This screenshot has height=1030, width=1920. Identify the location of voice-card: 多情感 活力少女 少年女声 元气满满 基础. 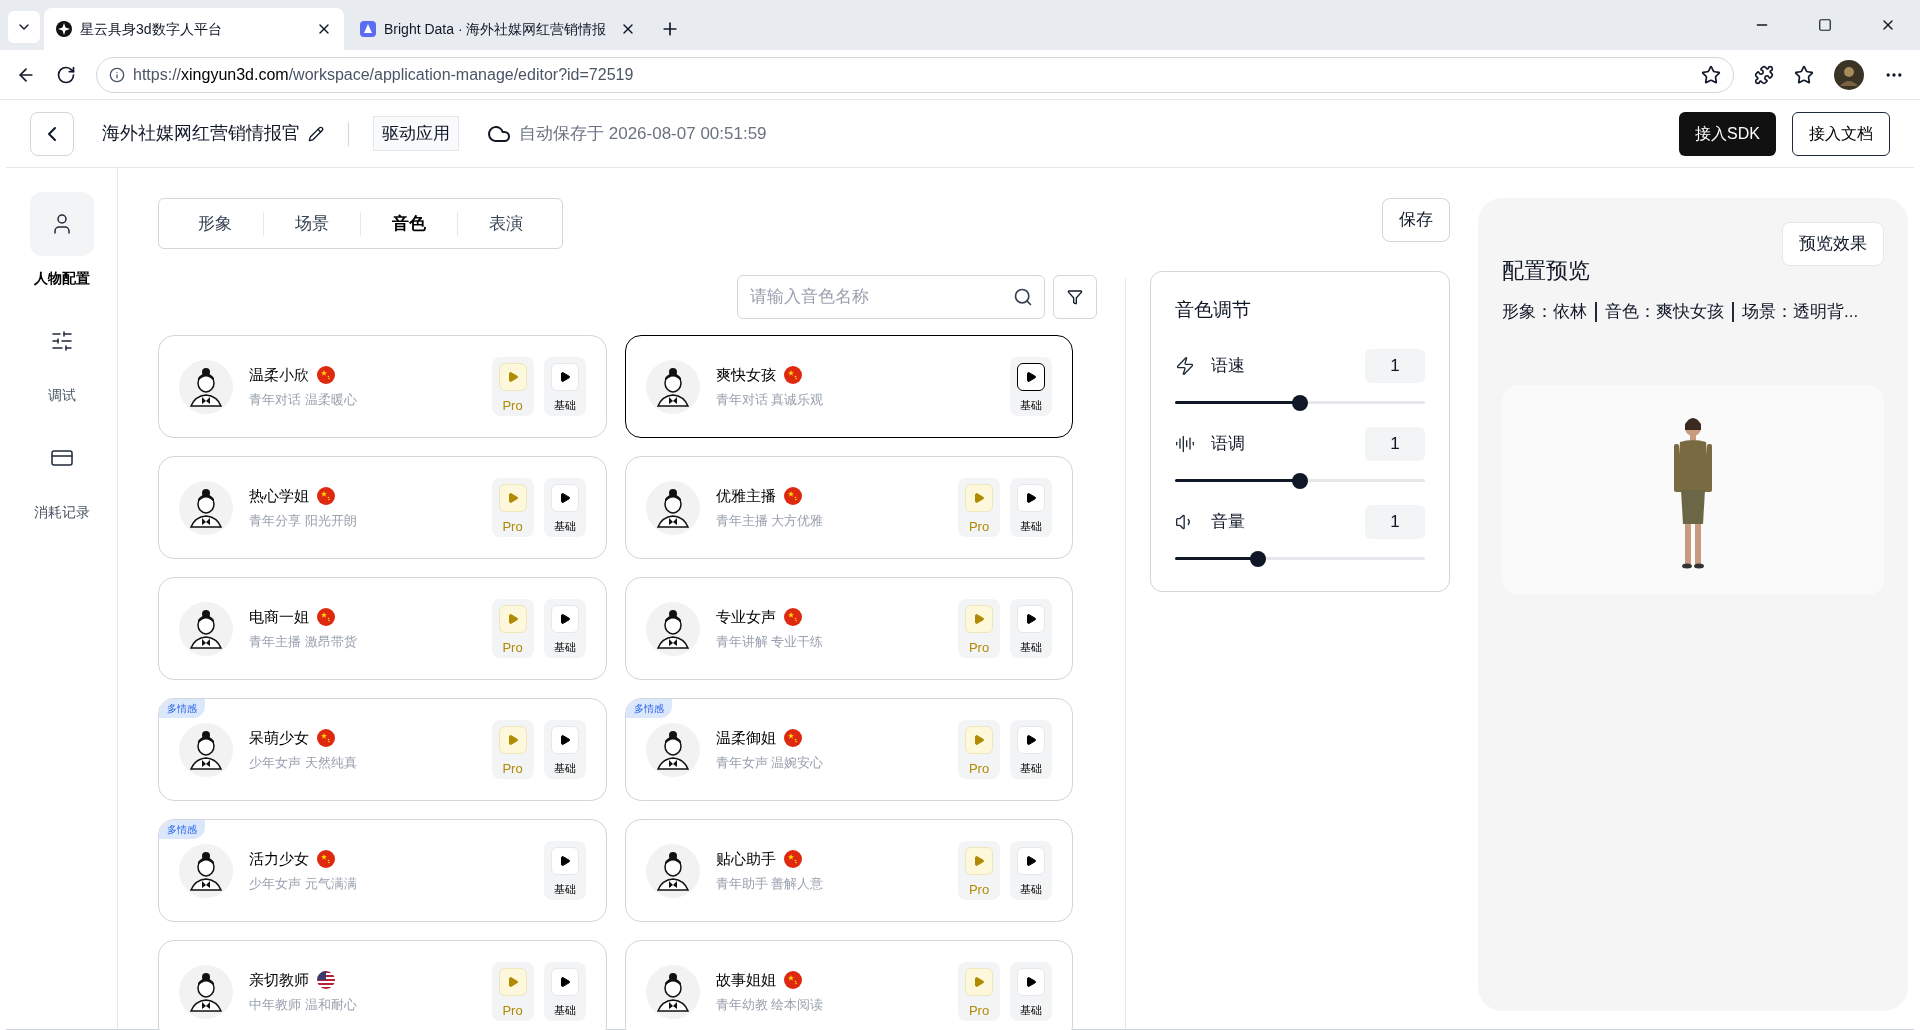
(382, 870).